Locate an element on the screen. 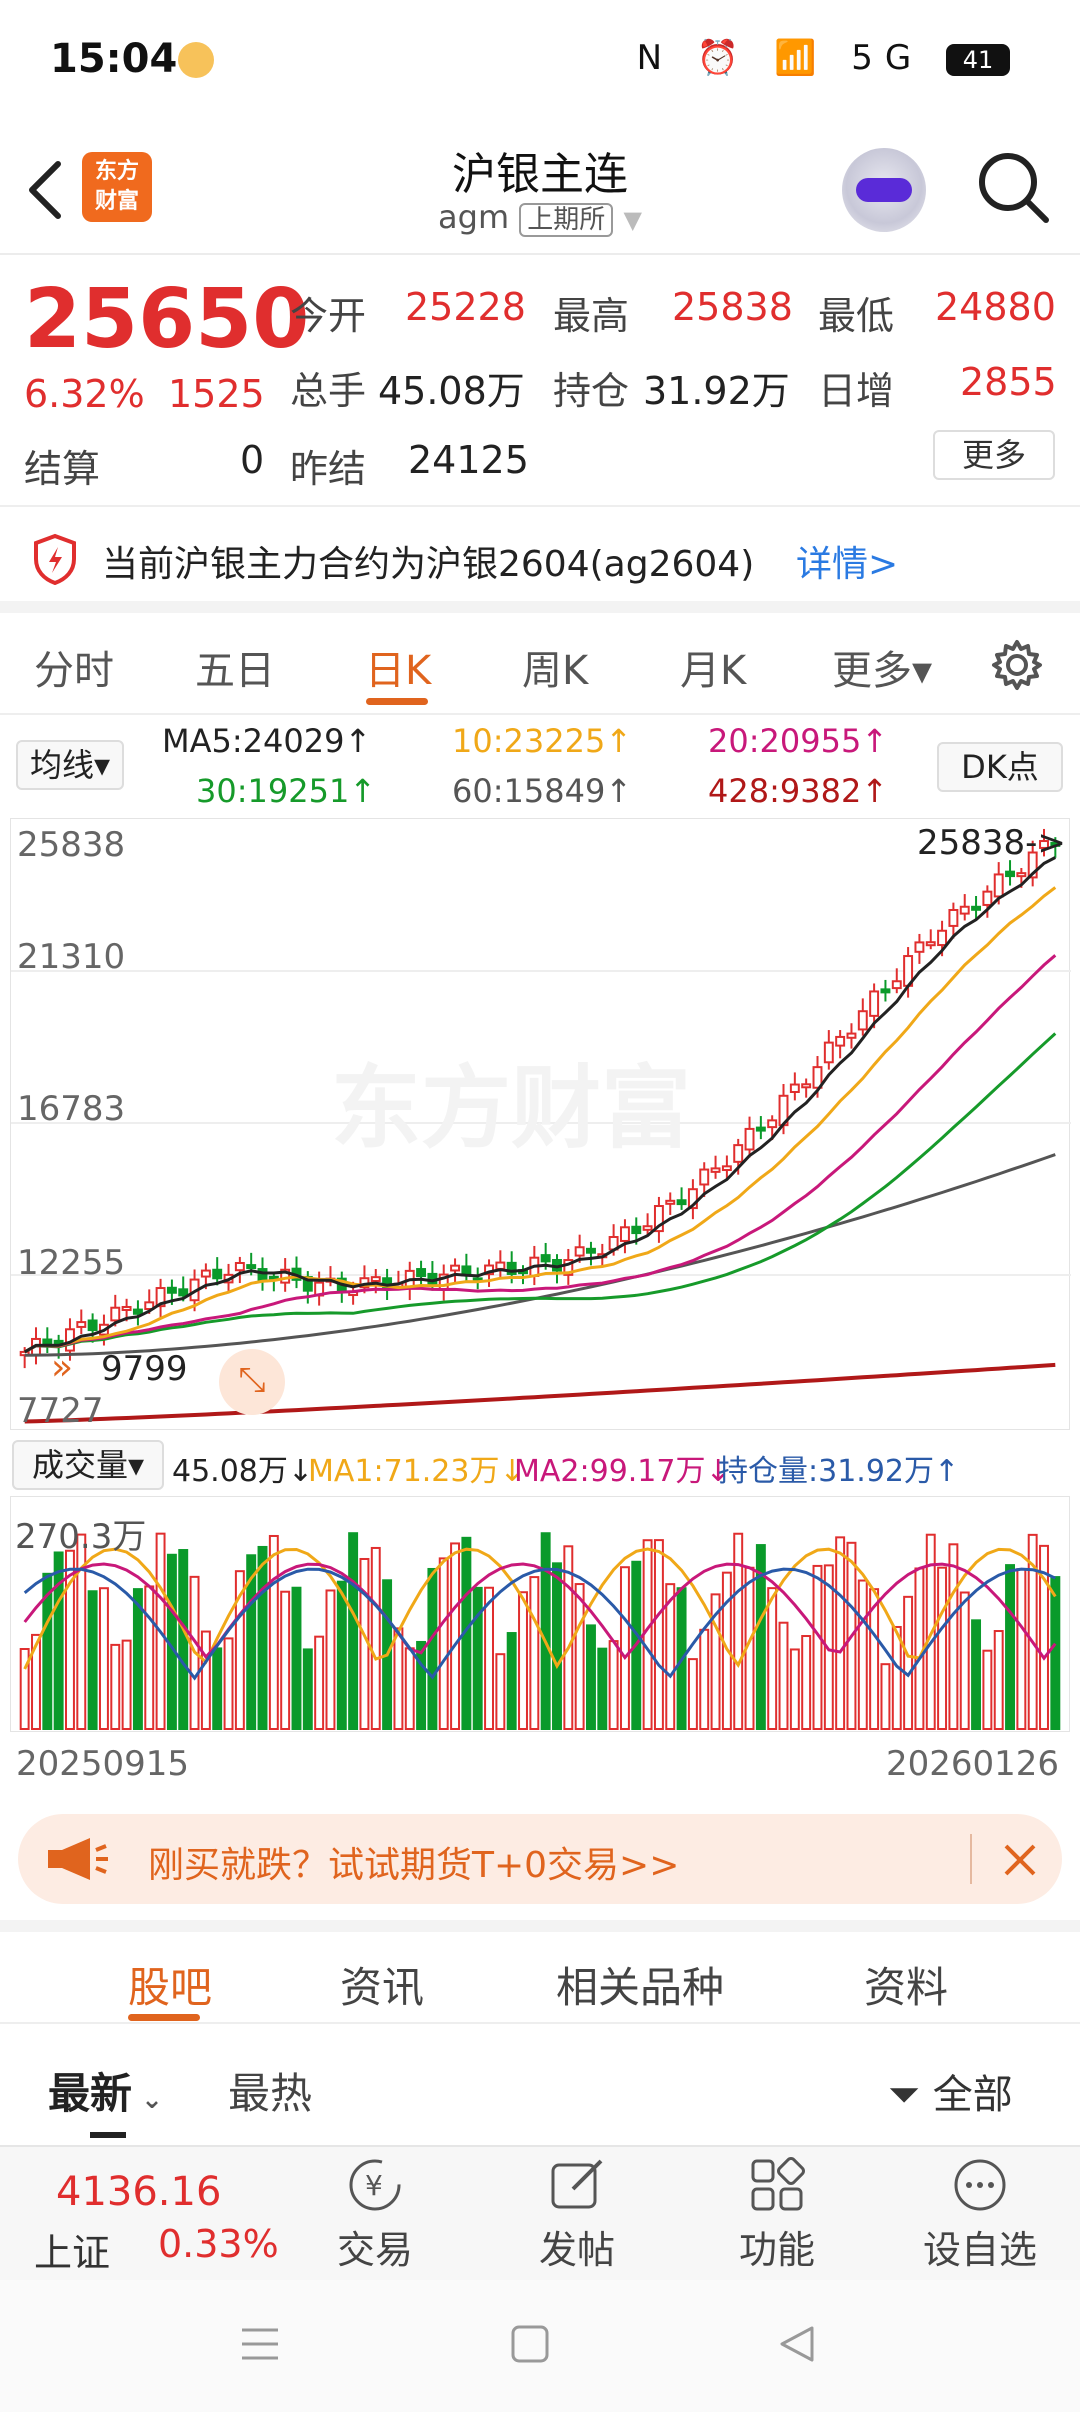 This screenshot has width=1080, height=2412. system-nav-bar is located at coordinates (540, 2346).